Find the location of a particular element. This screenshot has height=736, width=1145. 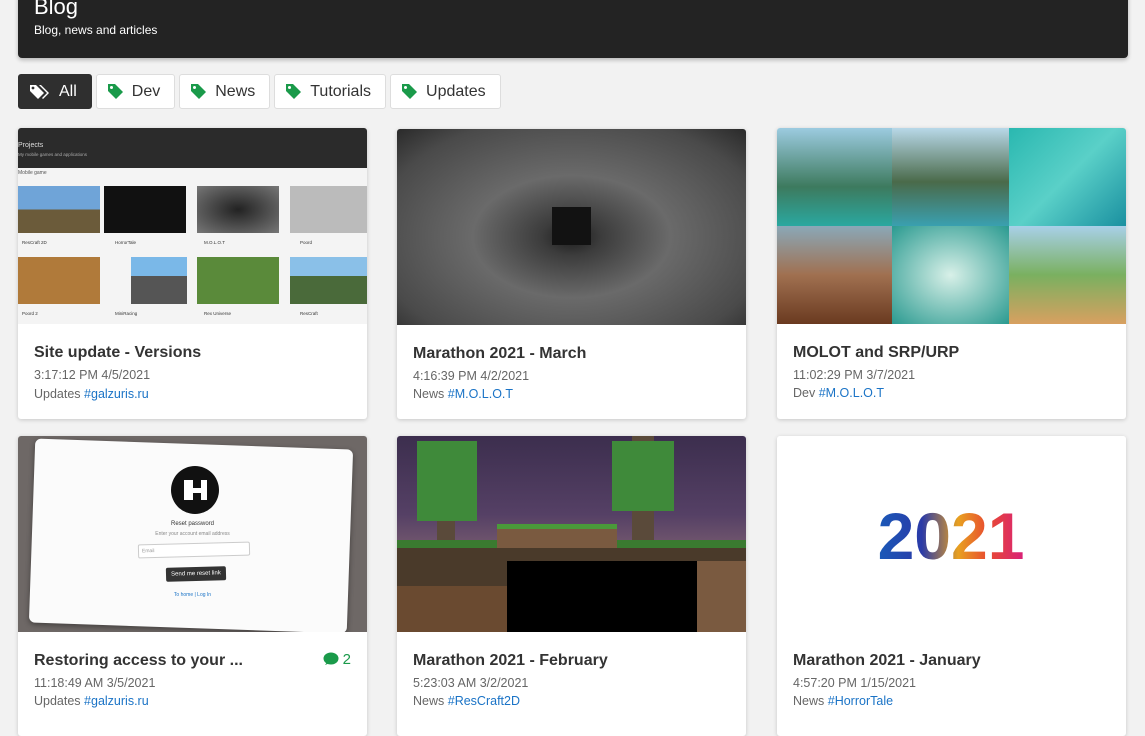

post-title: MOLOT and SRP/URP is located at coordinates (876, 353).